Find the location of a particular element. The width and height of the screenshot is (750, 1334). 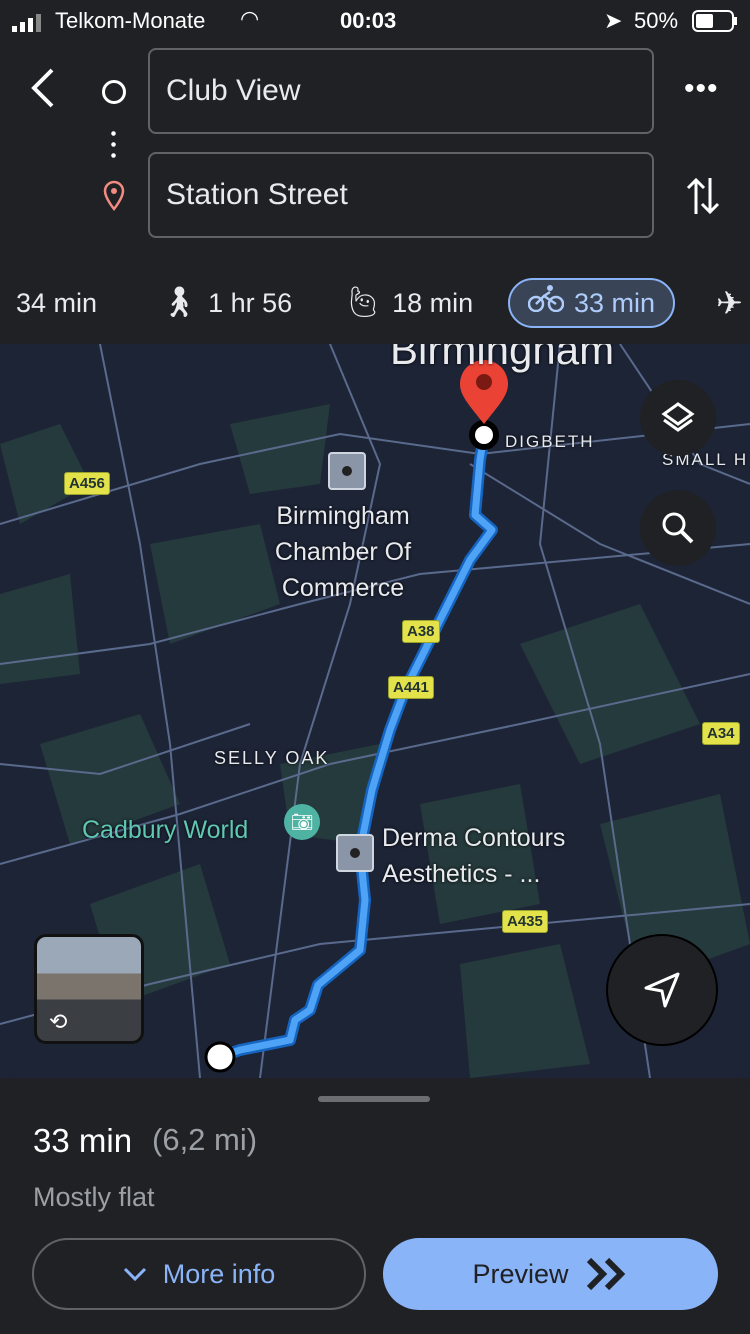

walk-icon: 🚶︎ is located at coordinates (179, 302).